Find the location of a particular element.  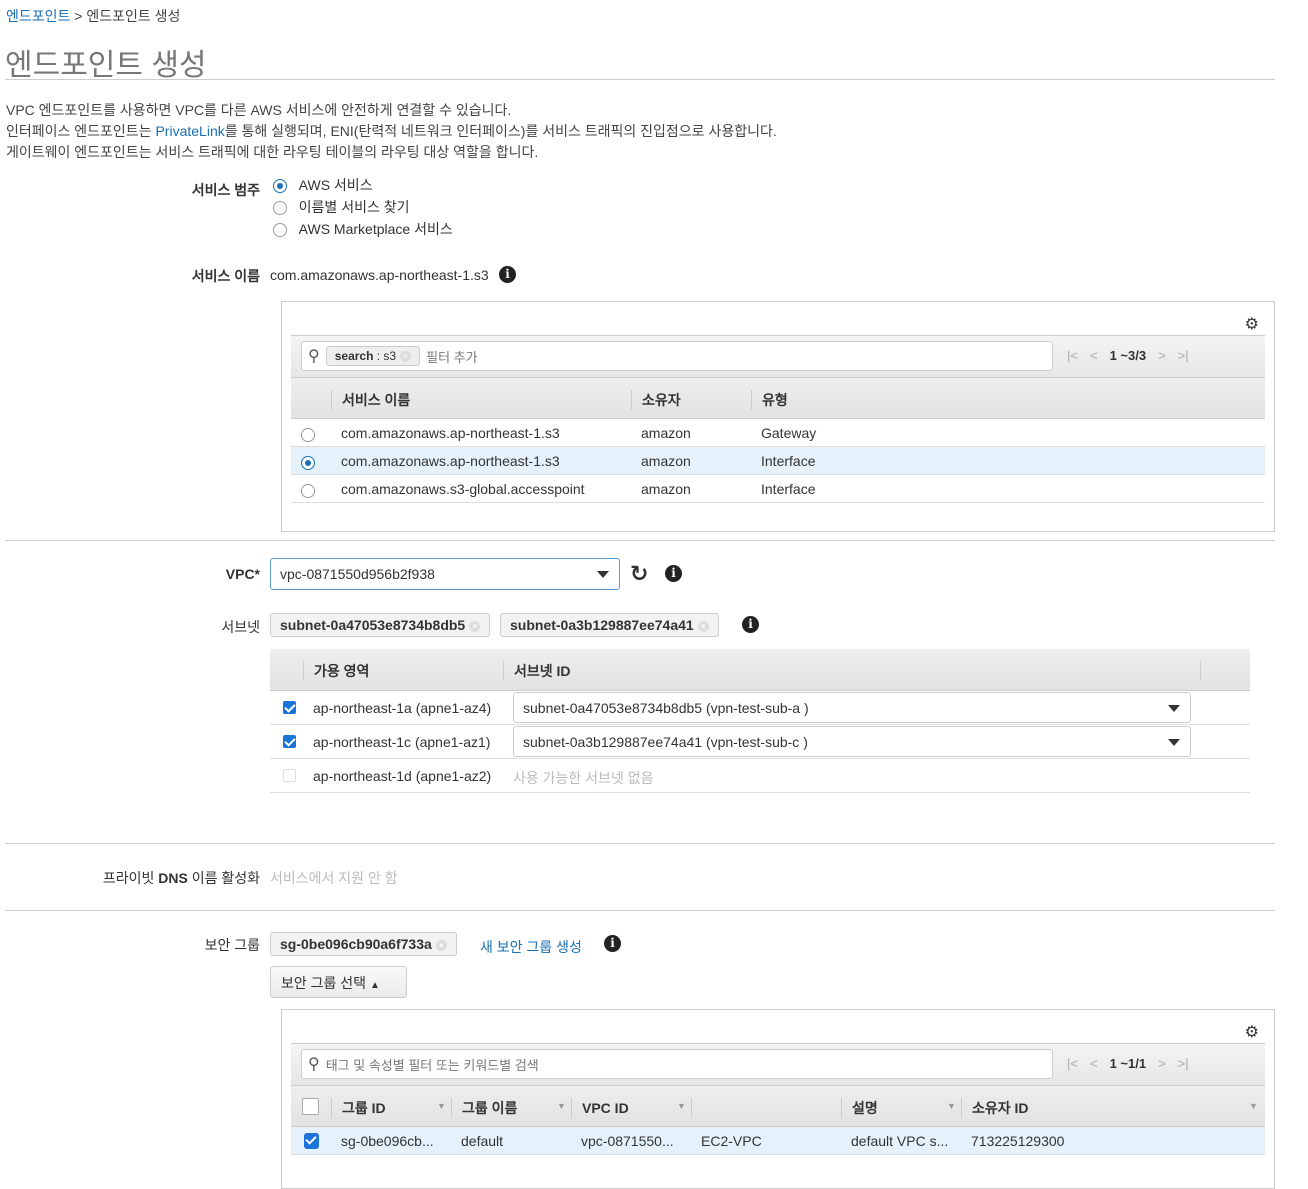

privatelink-link: PrivateLink is located at coordinates (189, 131).